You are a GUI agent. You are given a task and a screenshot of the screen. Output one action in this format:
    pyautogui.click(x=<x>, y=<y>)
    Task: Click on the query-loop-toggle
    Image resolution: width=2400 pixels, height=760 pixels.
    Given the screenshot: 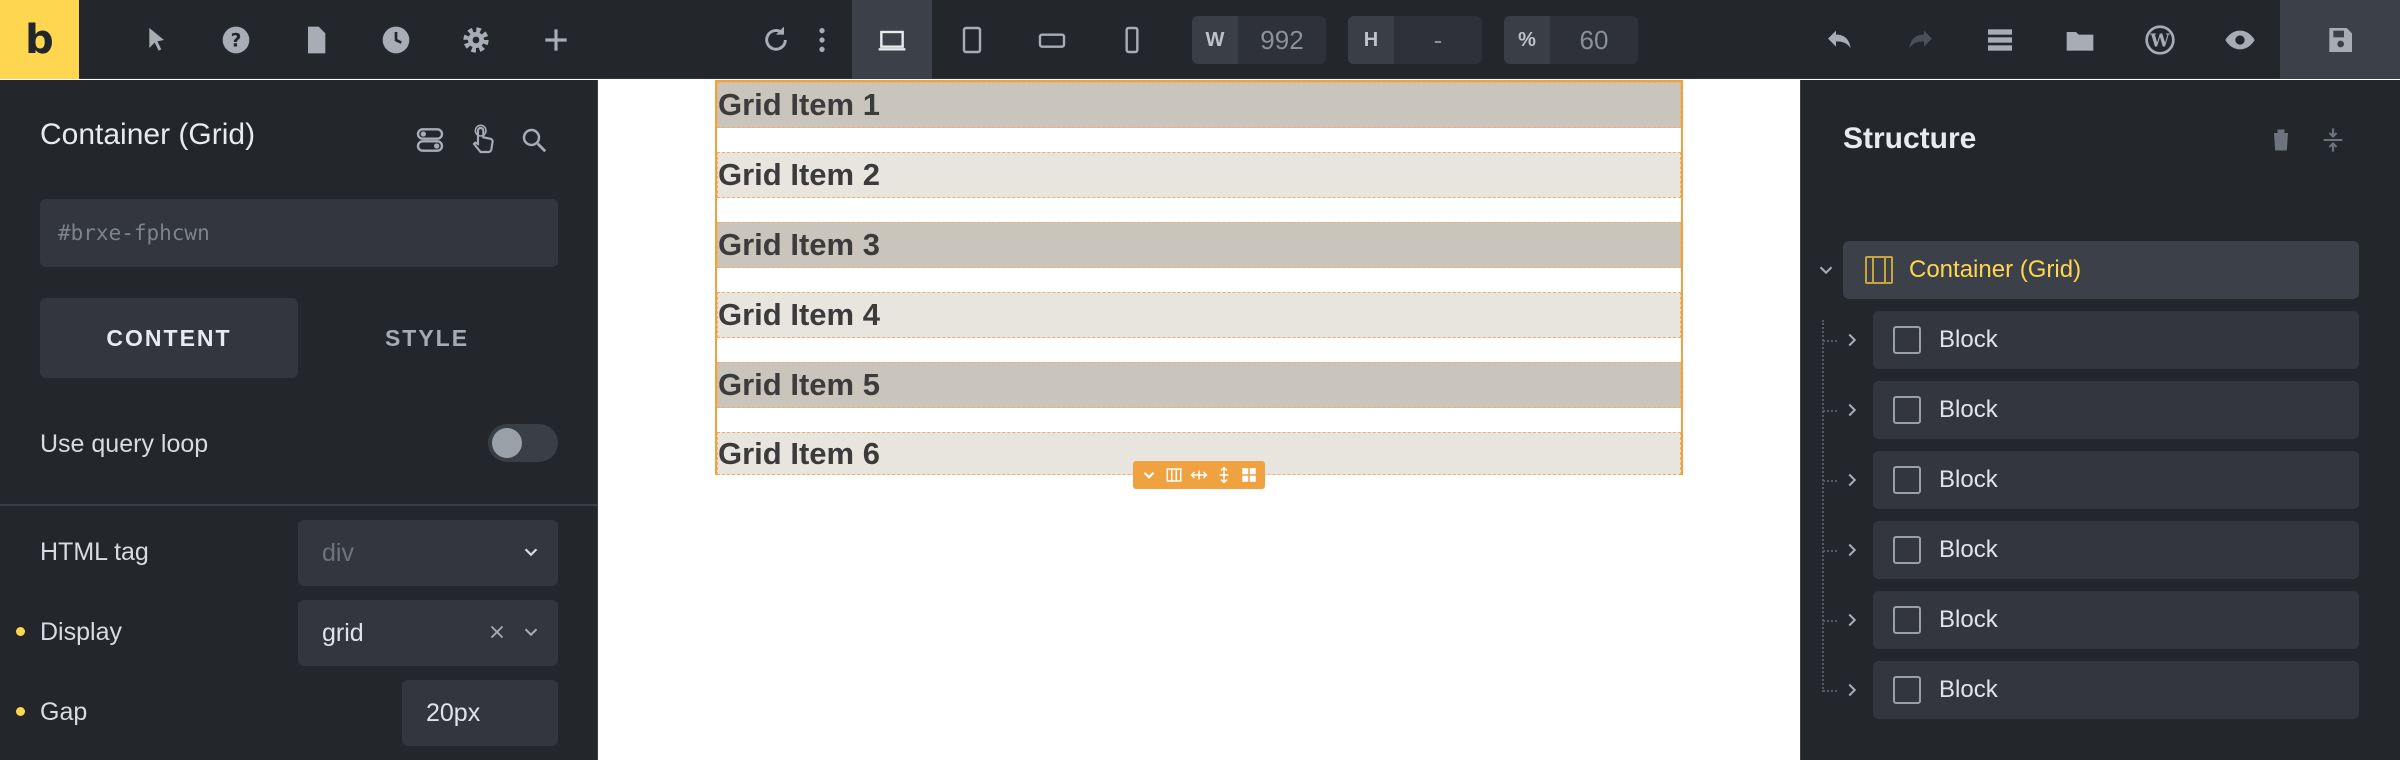 What is the action you would take?
    pyautogui.click(x=523, y=443)
    